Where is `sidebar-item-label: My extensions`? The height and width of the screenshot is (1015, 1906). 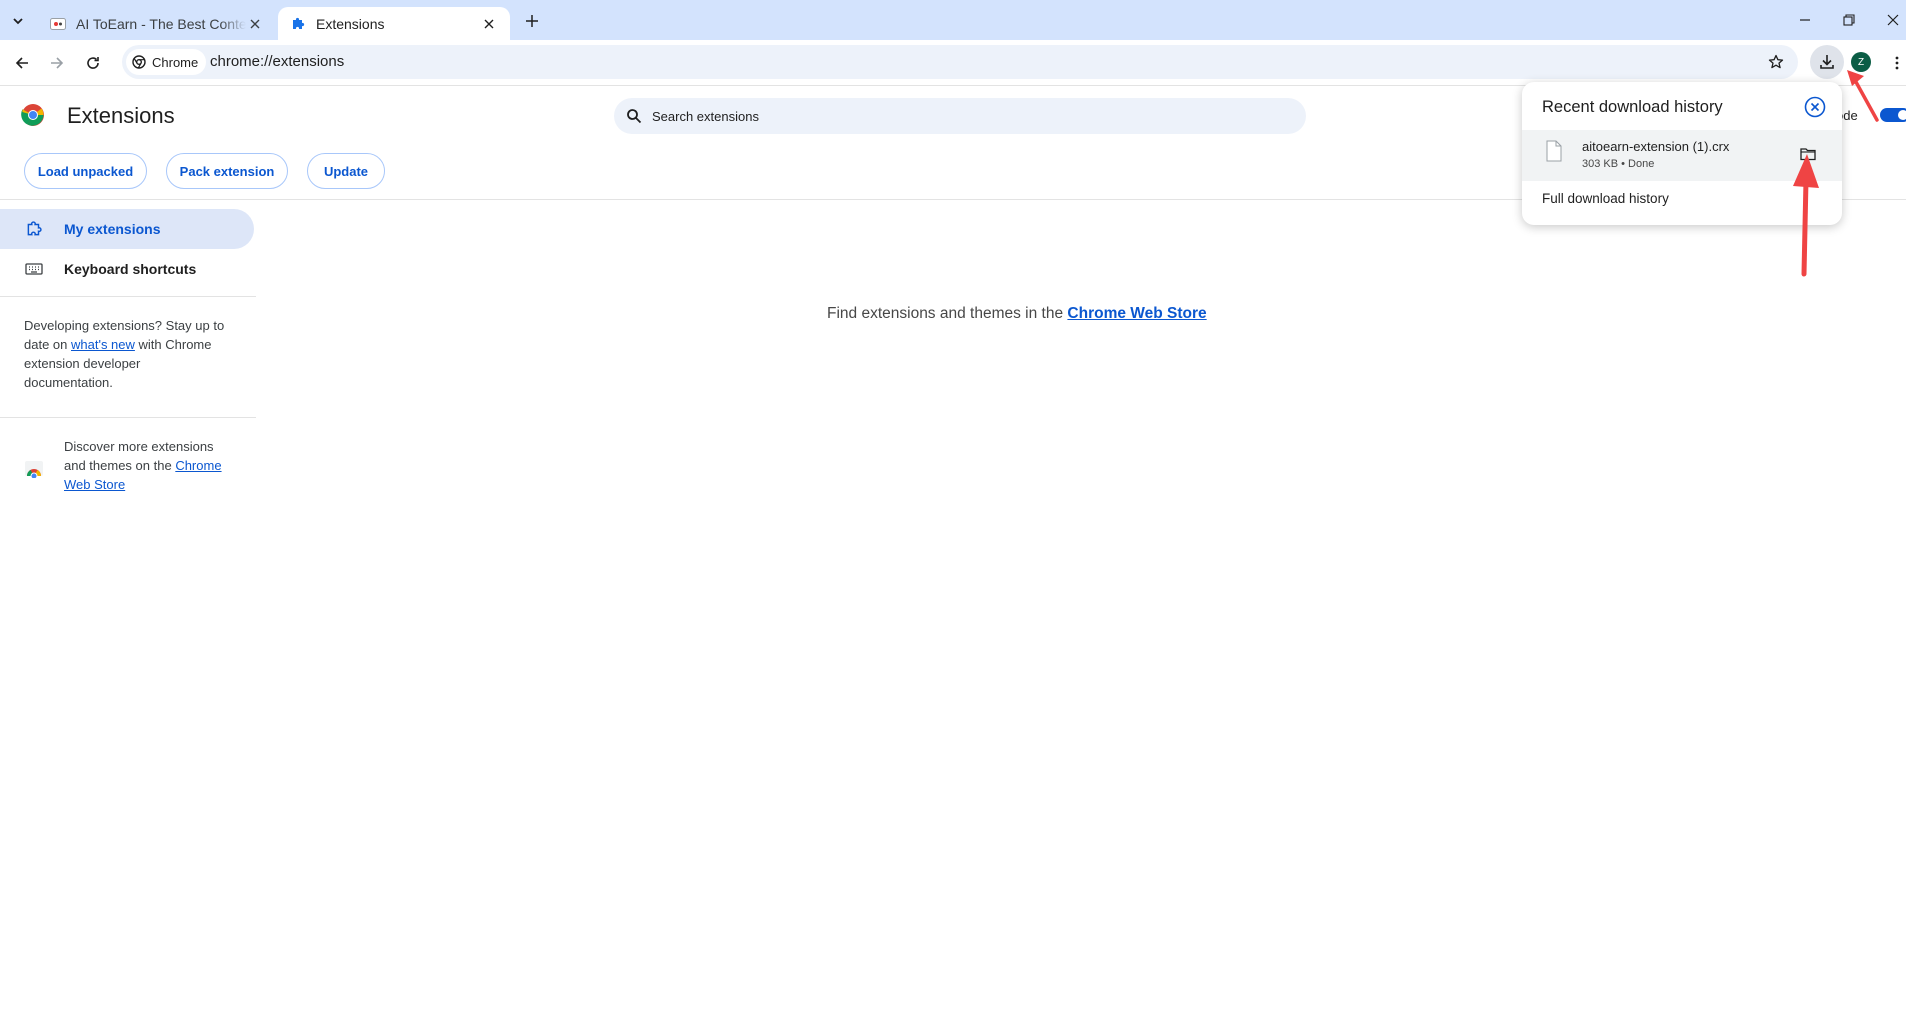 sidebar-item-label: My extensions is located at coordinates (112, 229).